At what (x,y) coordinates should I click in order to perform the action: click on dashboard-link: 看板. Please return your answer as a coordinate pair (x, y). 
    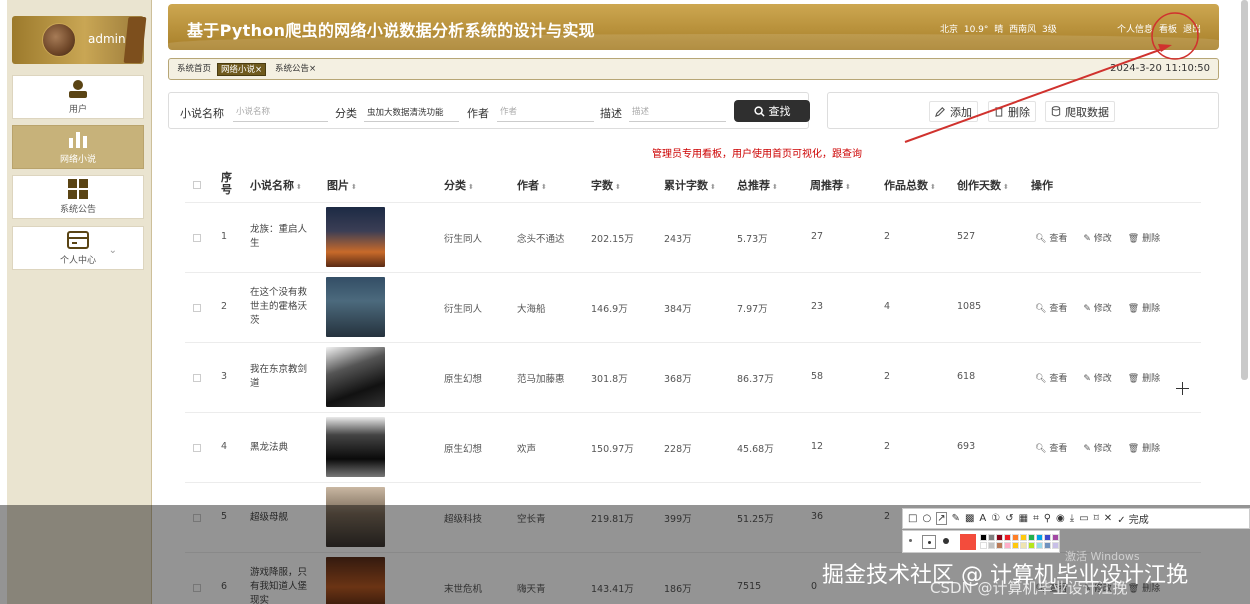
    Looking at the image, I should click on (1168, 28).